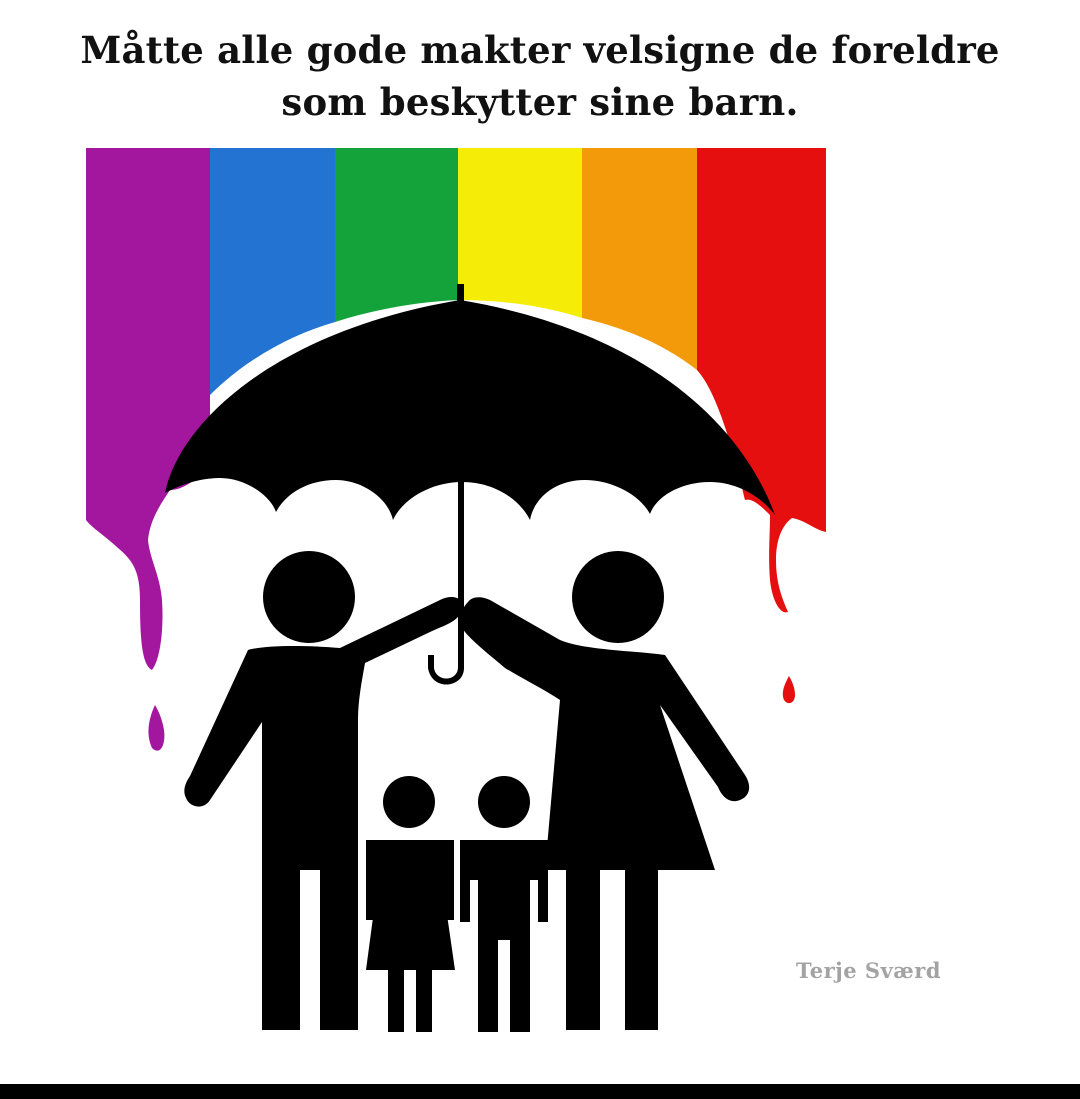 This screenshot has height=1099, width=1080. Describe the element at coordinates (409, 802) in the screenshot. I see `girl-head` at that location.